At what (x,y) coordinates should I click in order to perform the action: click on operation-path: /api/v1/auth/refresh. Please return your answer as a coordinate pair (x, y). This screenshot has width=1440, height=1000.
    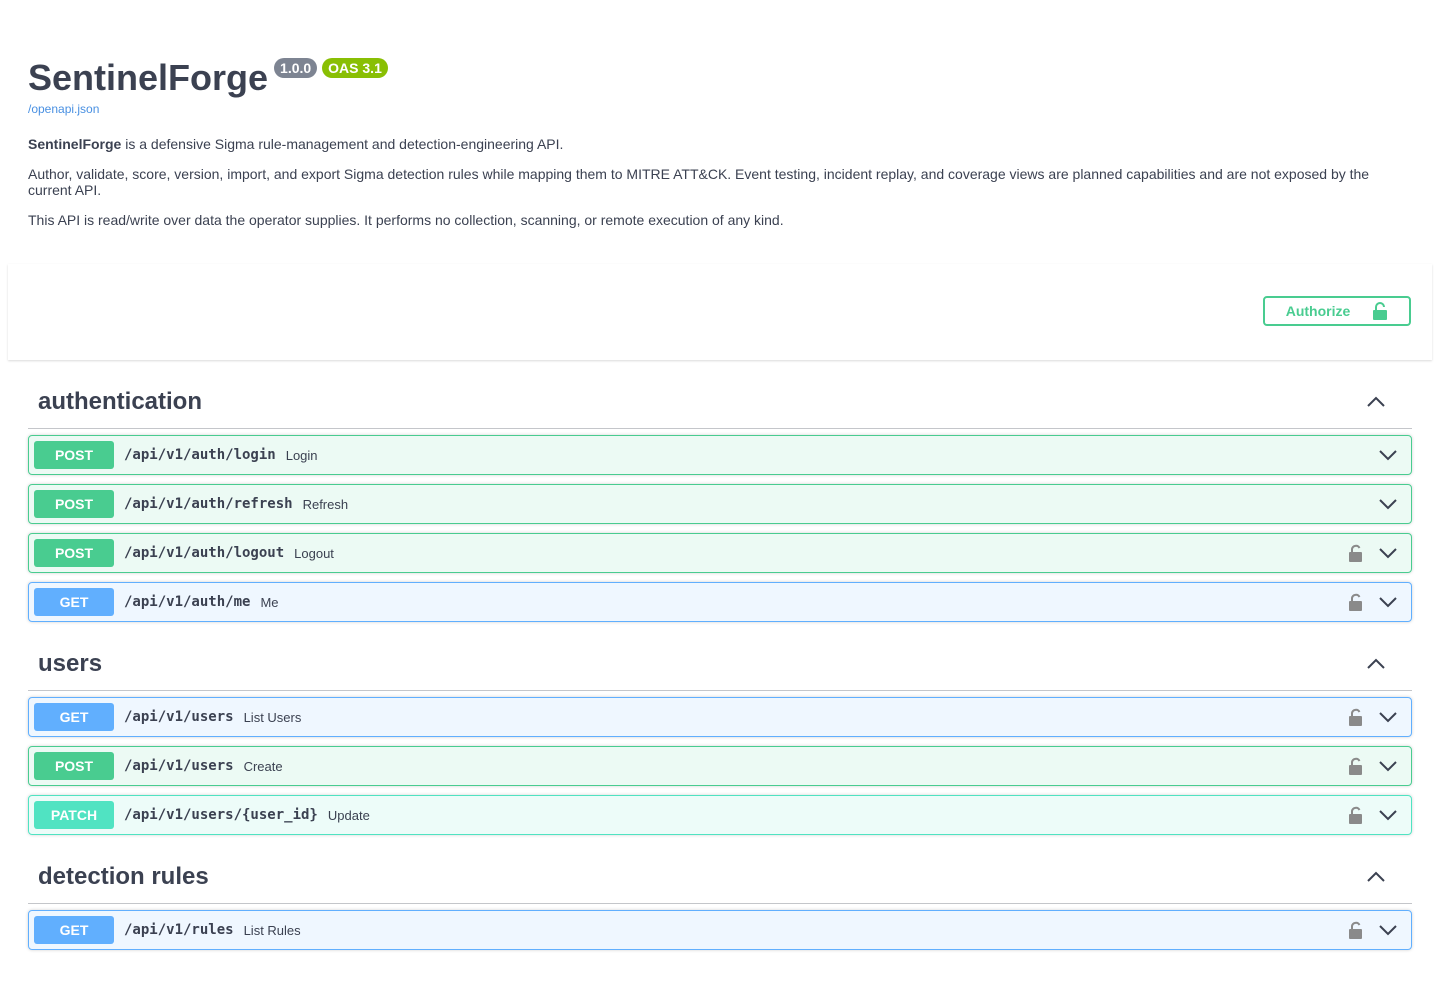
    Looking at the image, I should click on (208, 504).